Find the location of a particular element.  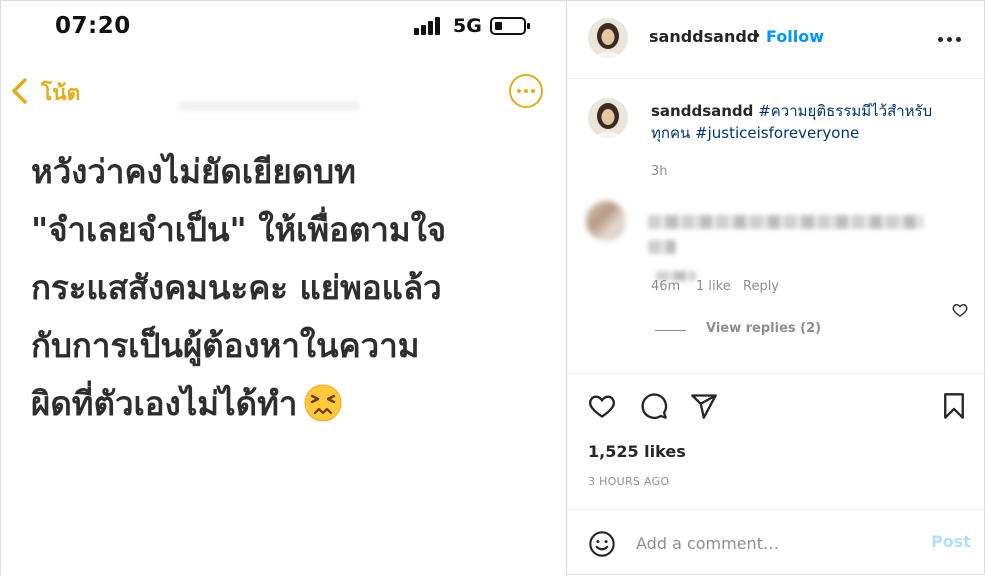

notes-back-label: โน้ต is located at coordinates (61, 93).